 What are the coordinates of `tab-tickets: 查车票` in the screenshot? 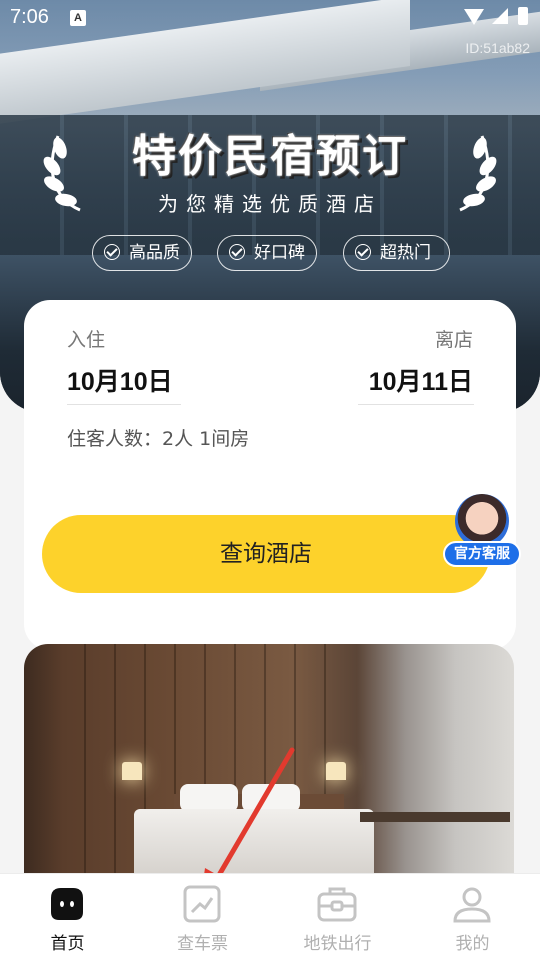 It's located at (202, 917).